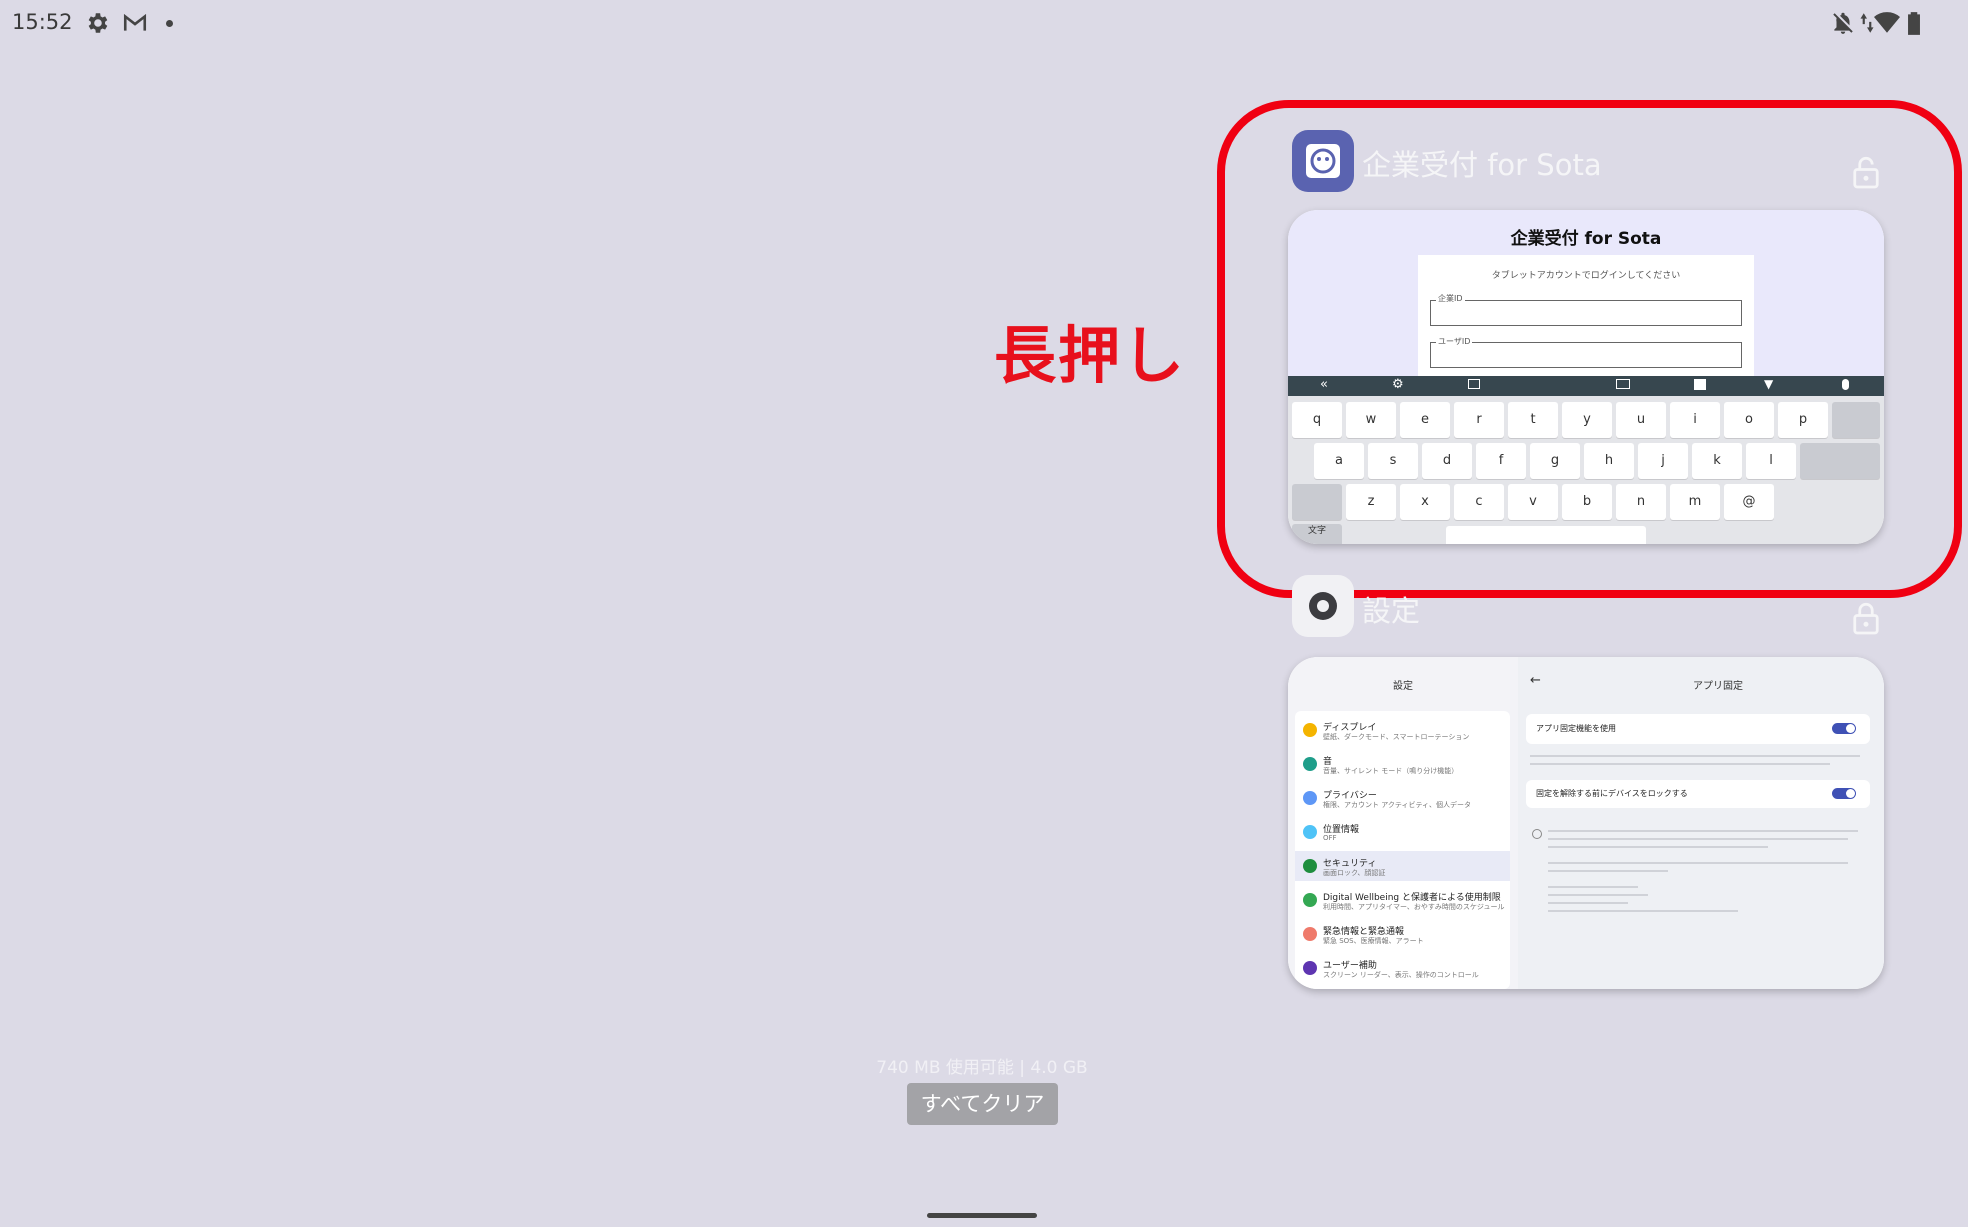  Describe the element at coordinates (1414, 907) in the screenshot. I see `settings-item-subtitle: 利用時間、アプリタイマー、おやすみ時間のスケジュール` at that location.